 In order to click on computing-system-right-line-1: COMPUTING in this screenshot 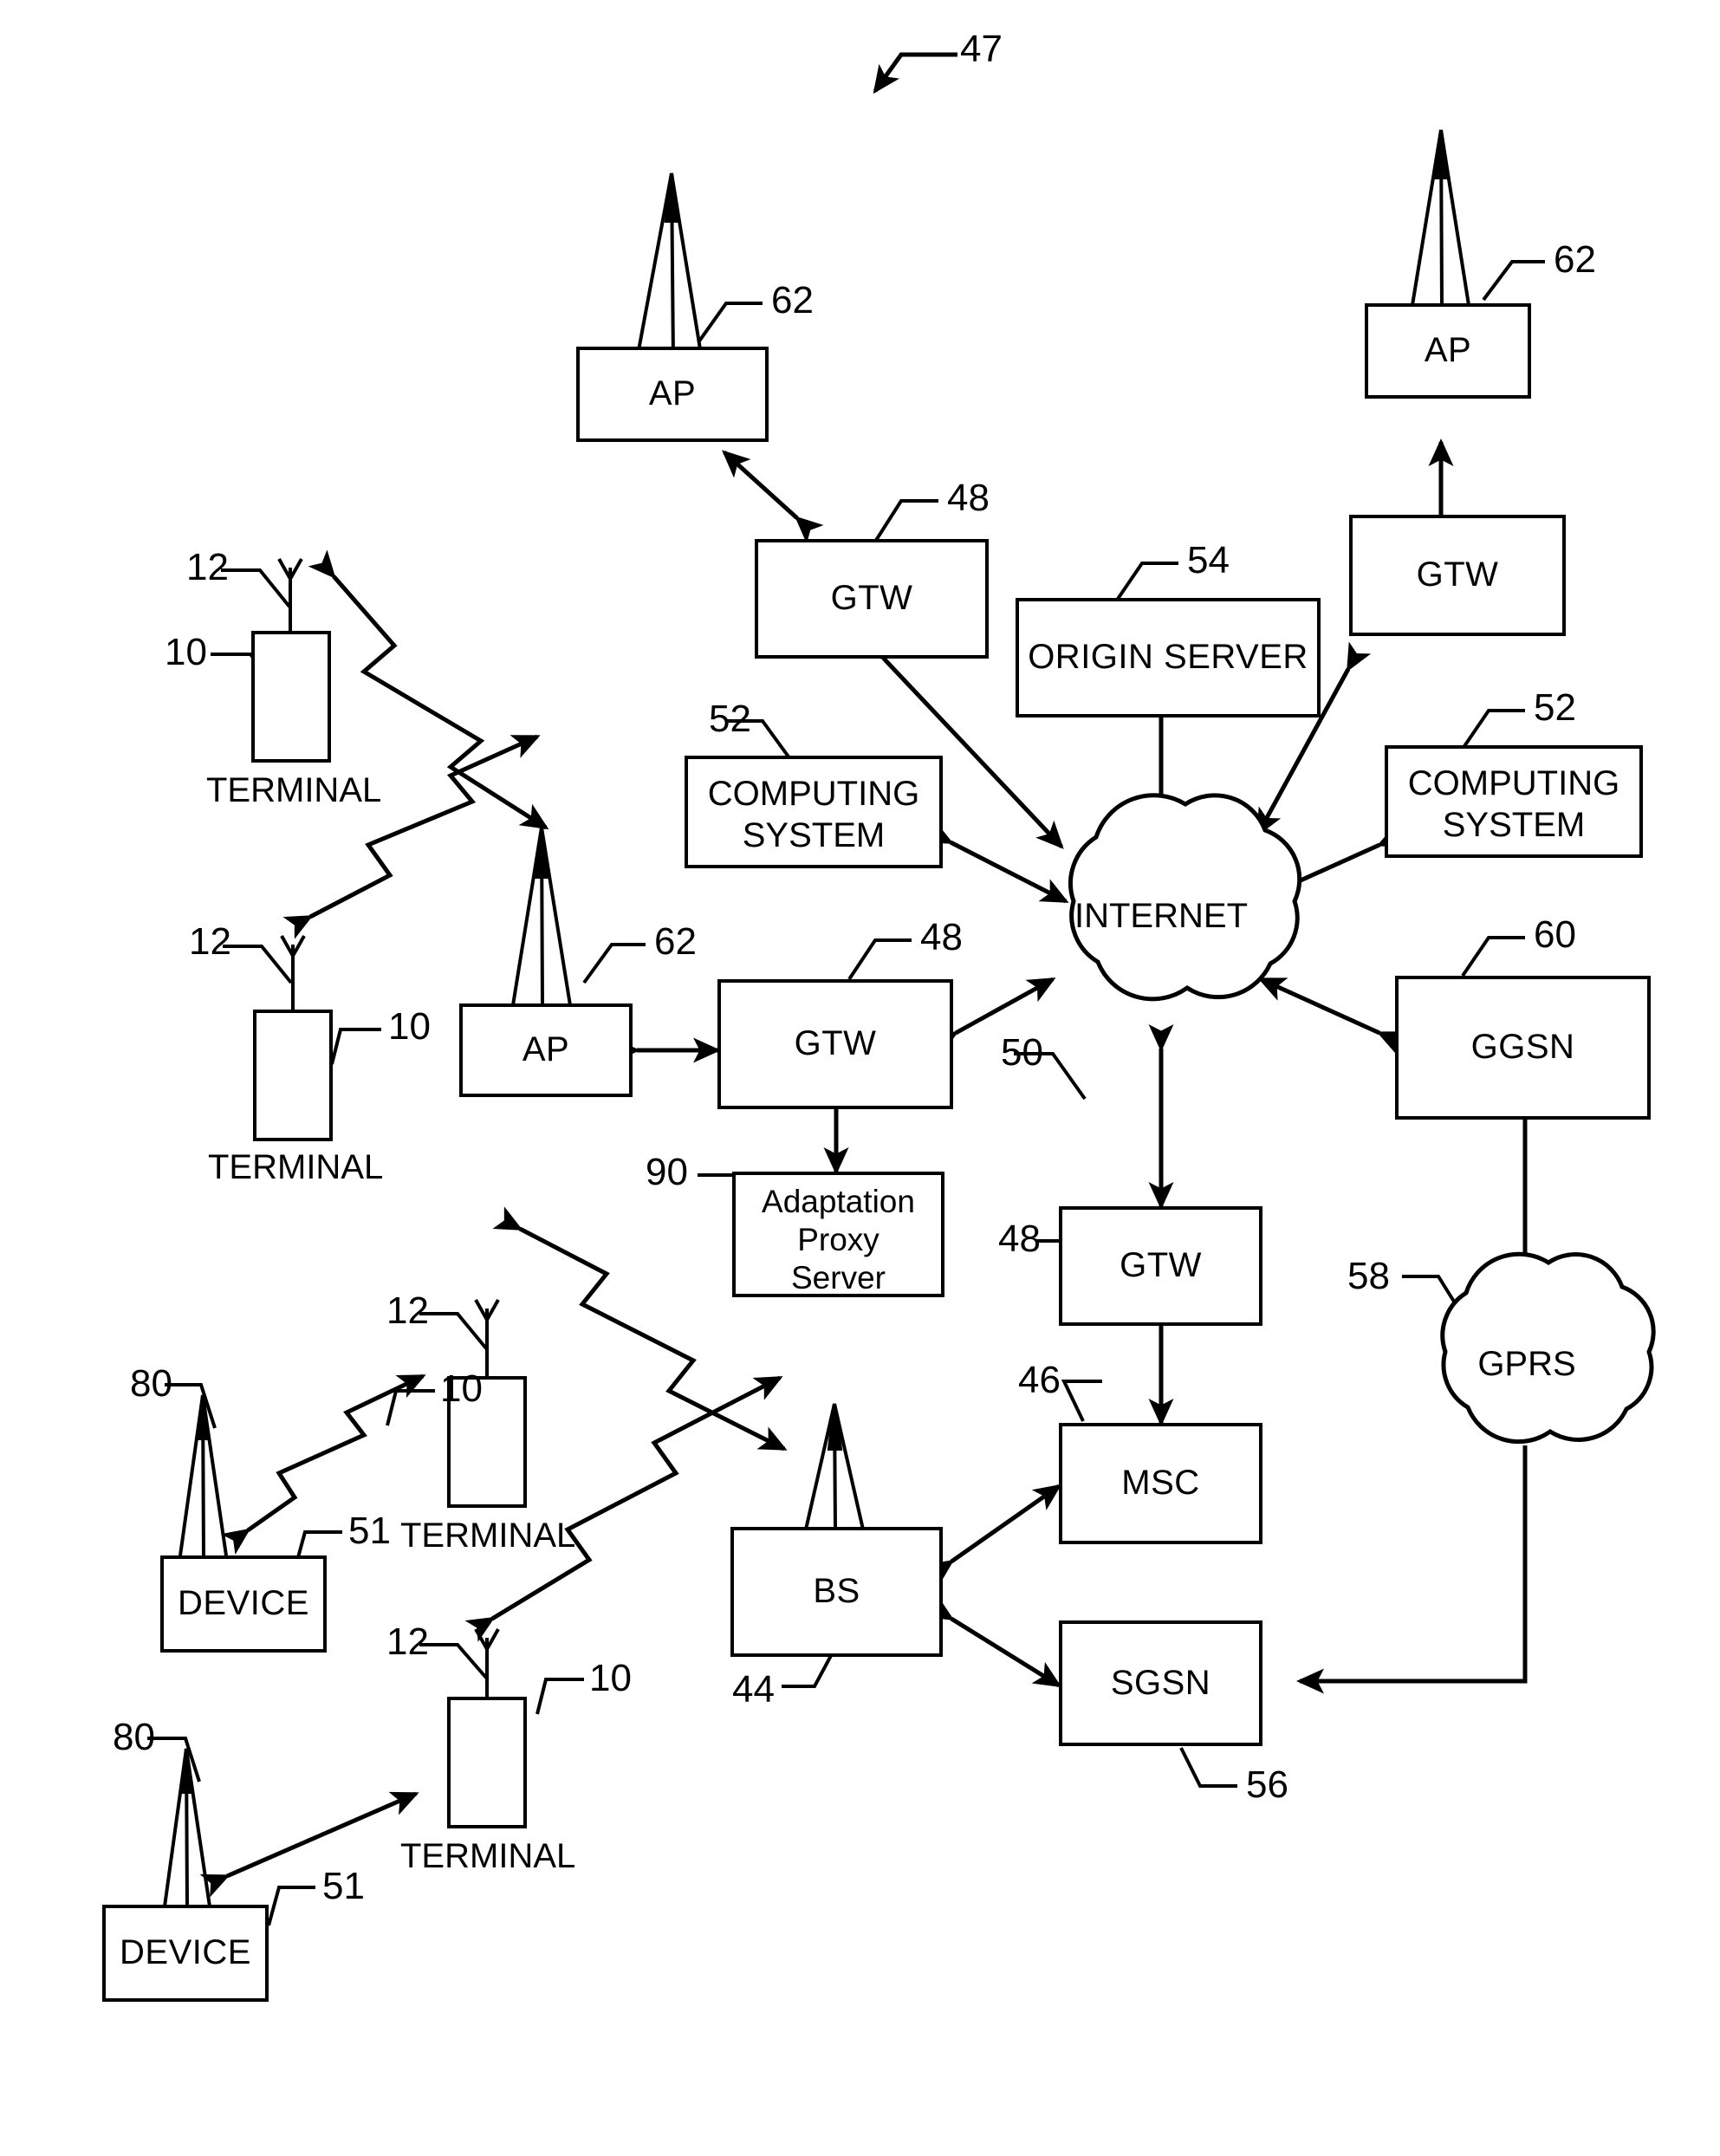, I will do `click(1514, 783)`.